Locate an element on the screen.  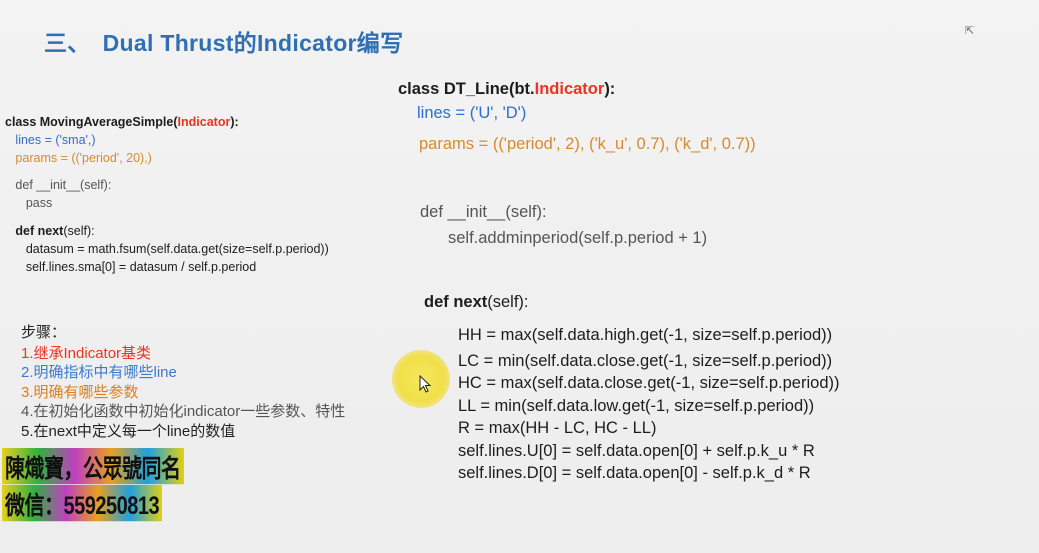
step-item: 2.明确指标中有哪些line is located at coordinates (99, 372).